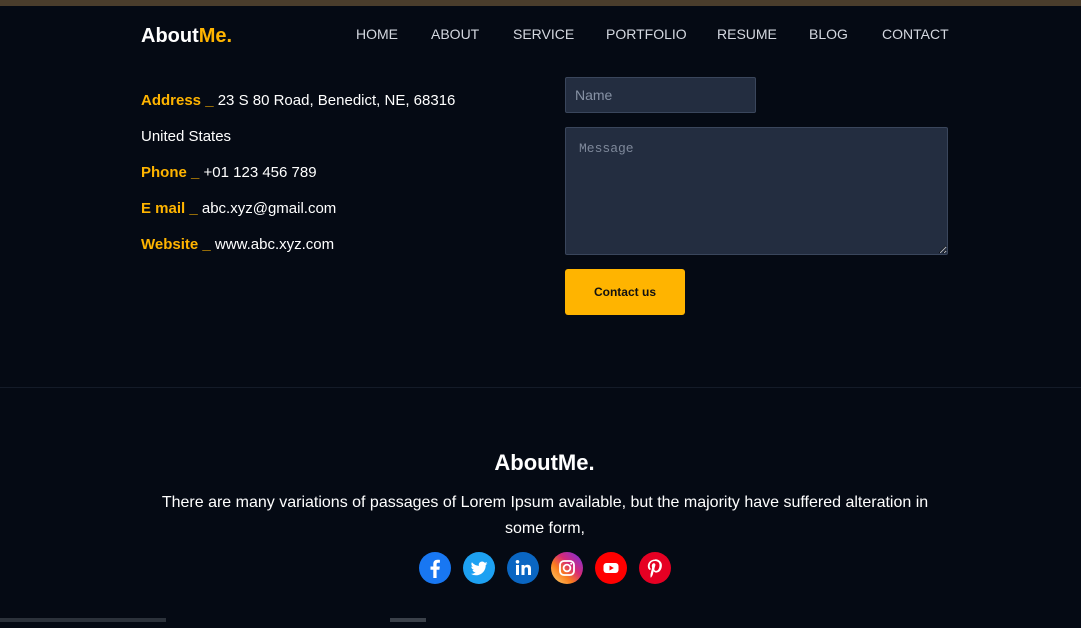  I want to click on nav-contact: CONTACT, so click(915, 34).